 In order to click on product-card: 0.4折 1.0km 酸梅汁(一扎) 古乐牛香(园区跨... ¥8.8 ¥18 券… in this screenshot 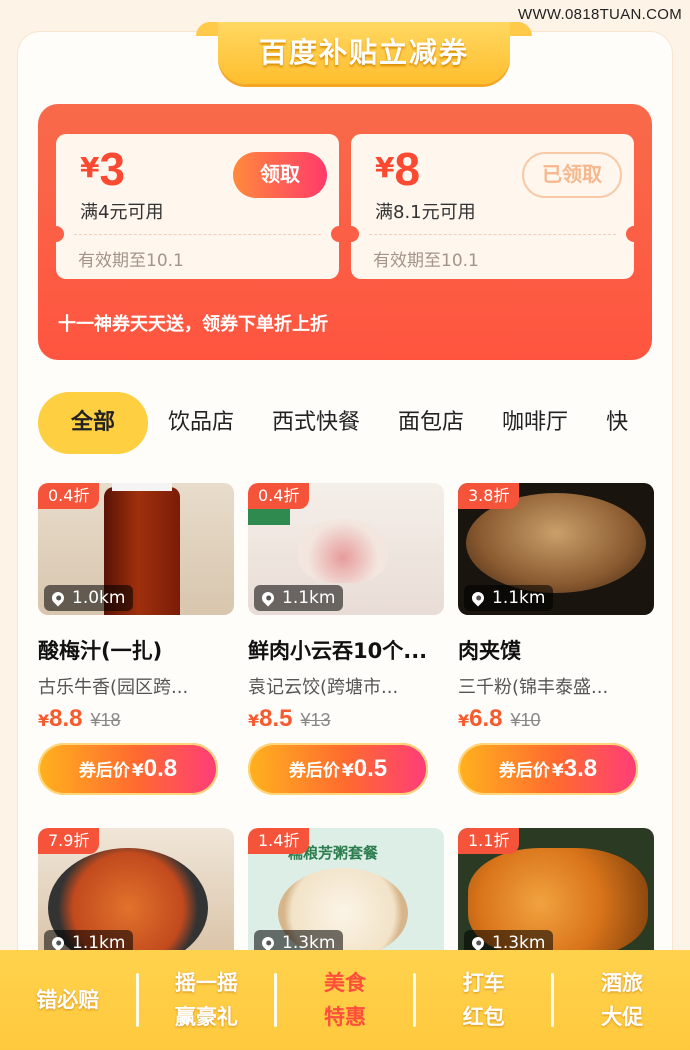, I will do `click(136, 639)`.